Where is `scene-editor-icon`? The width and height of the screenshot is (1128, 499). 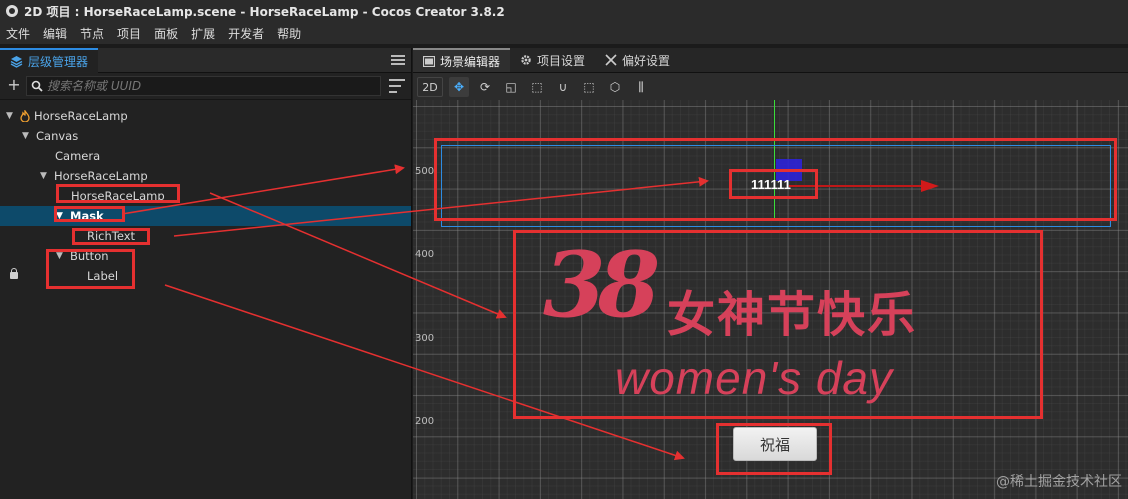 scene-editor-icon is located at coordinates (429, 61).